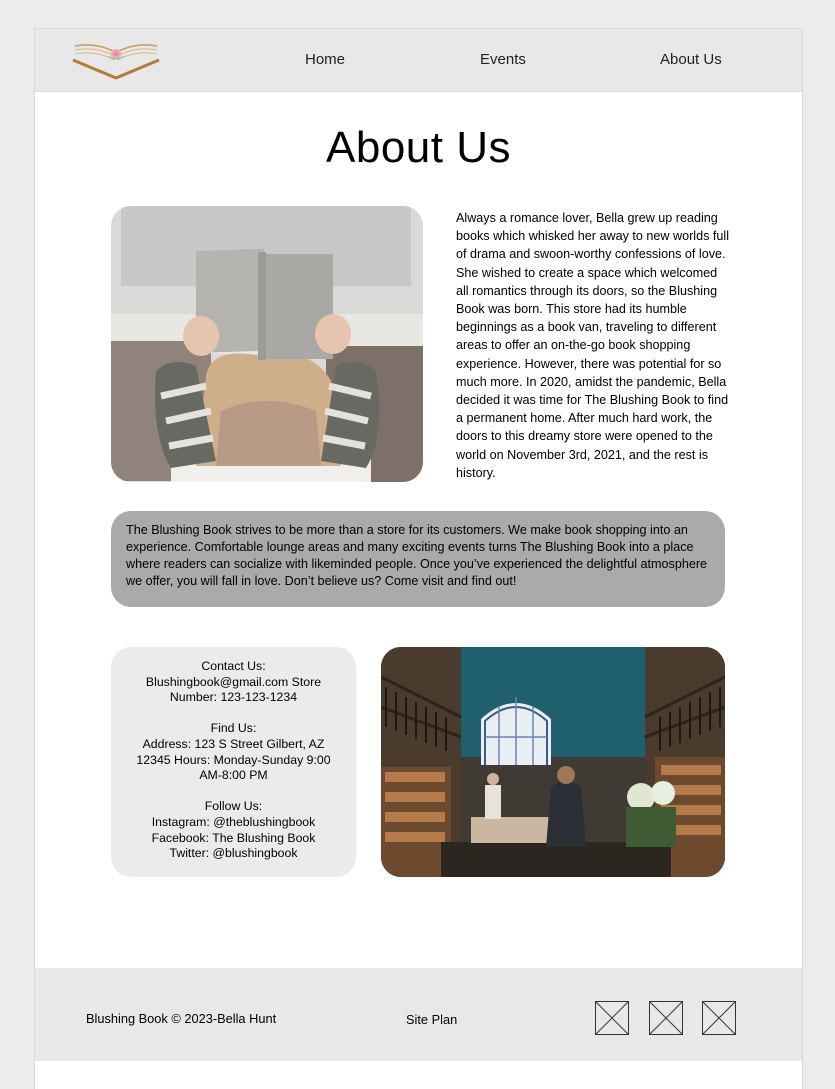 The image size is (835, 1089). Describe the element at coordinates (233, 837) in the screenshot. I see `facebook-handle: Facebook: The Blushing Book` at that location.